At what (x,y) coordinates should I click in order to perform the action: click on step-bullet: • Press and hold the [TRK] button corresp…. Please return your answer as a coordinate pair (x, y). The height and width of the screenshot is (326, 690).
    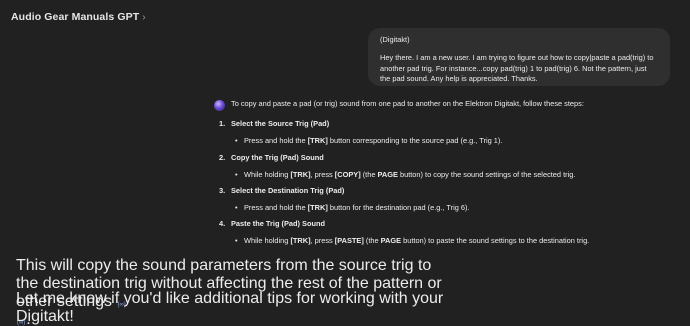
    Looking at the image, I should click on (369, 140).